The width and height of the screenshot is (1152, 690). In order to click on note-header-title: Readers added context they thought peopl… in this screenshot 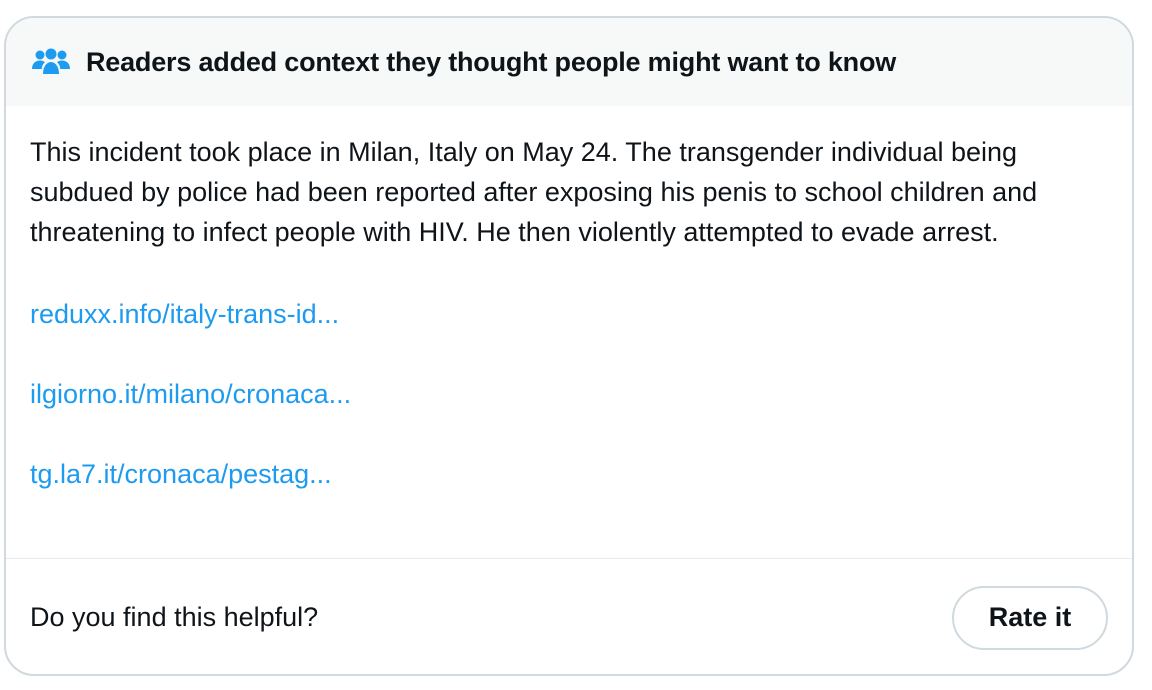, I will do `click(491, 61)`.